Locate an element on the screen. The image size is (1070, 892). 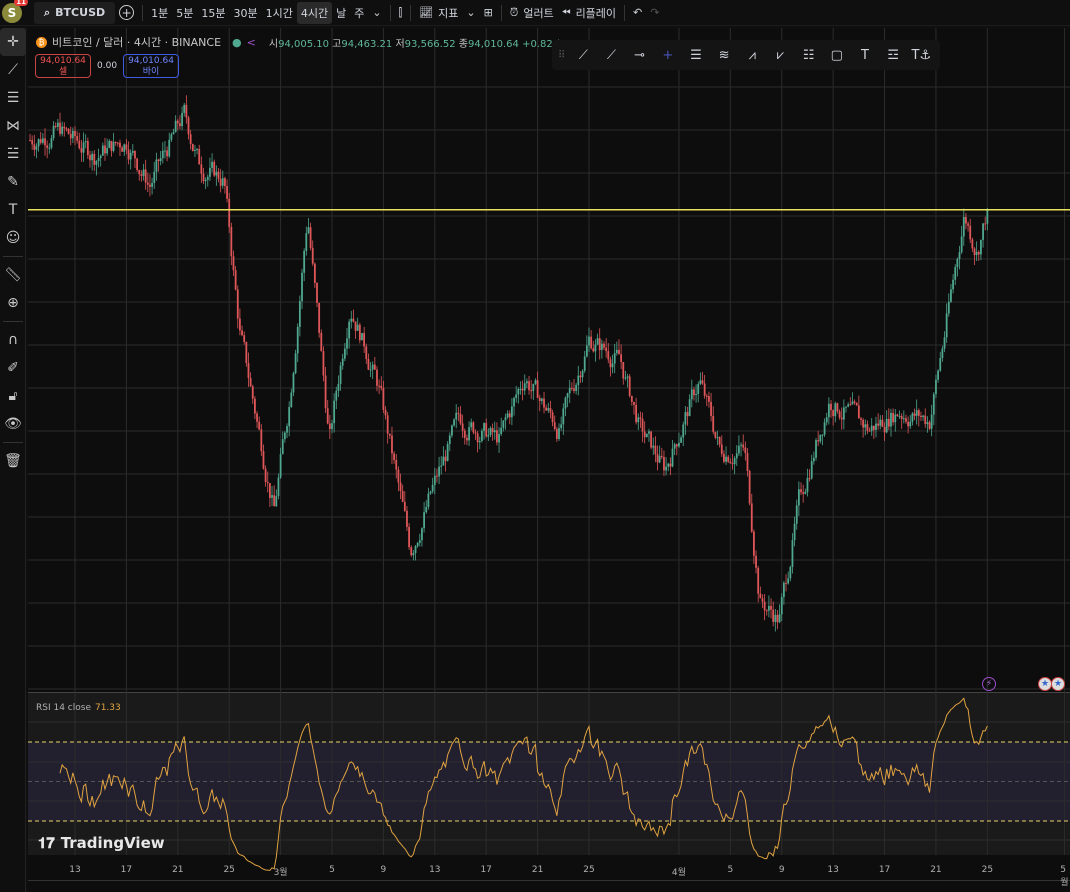
cross-line-icon: + is located at coordinates (667, 55).